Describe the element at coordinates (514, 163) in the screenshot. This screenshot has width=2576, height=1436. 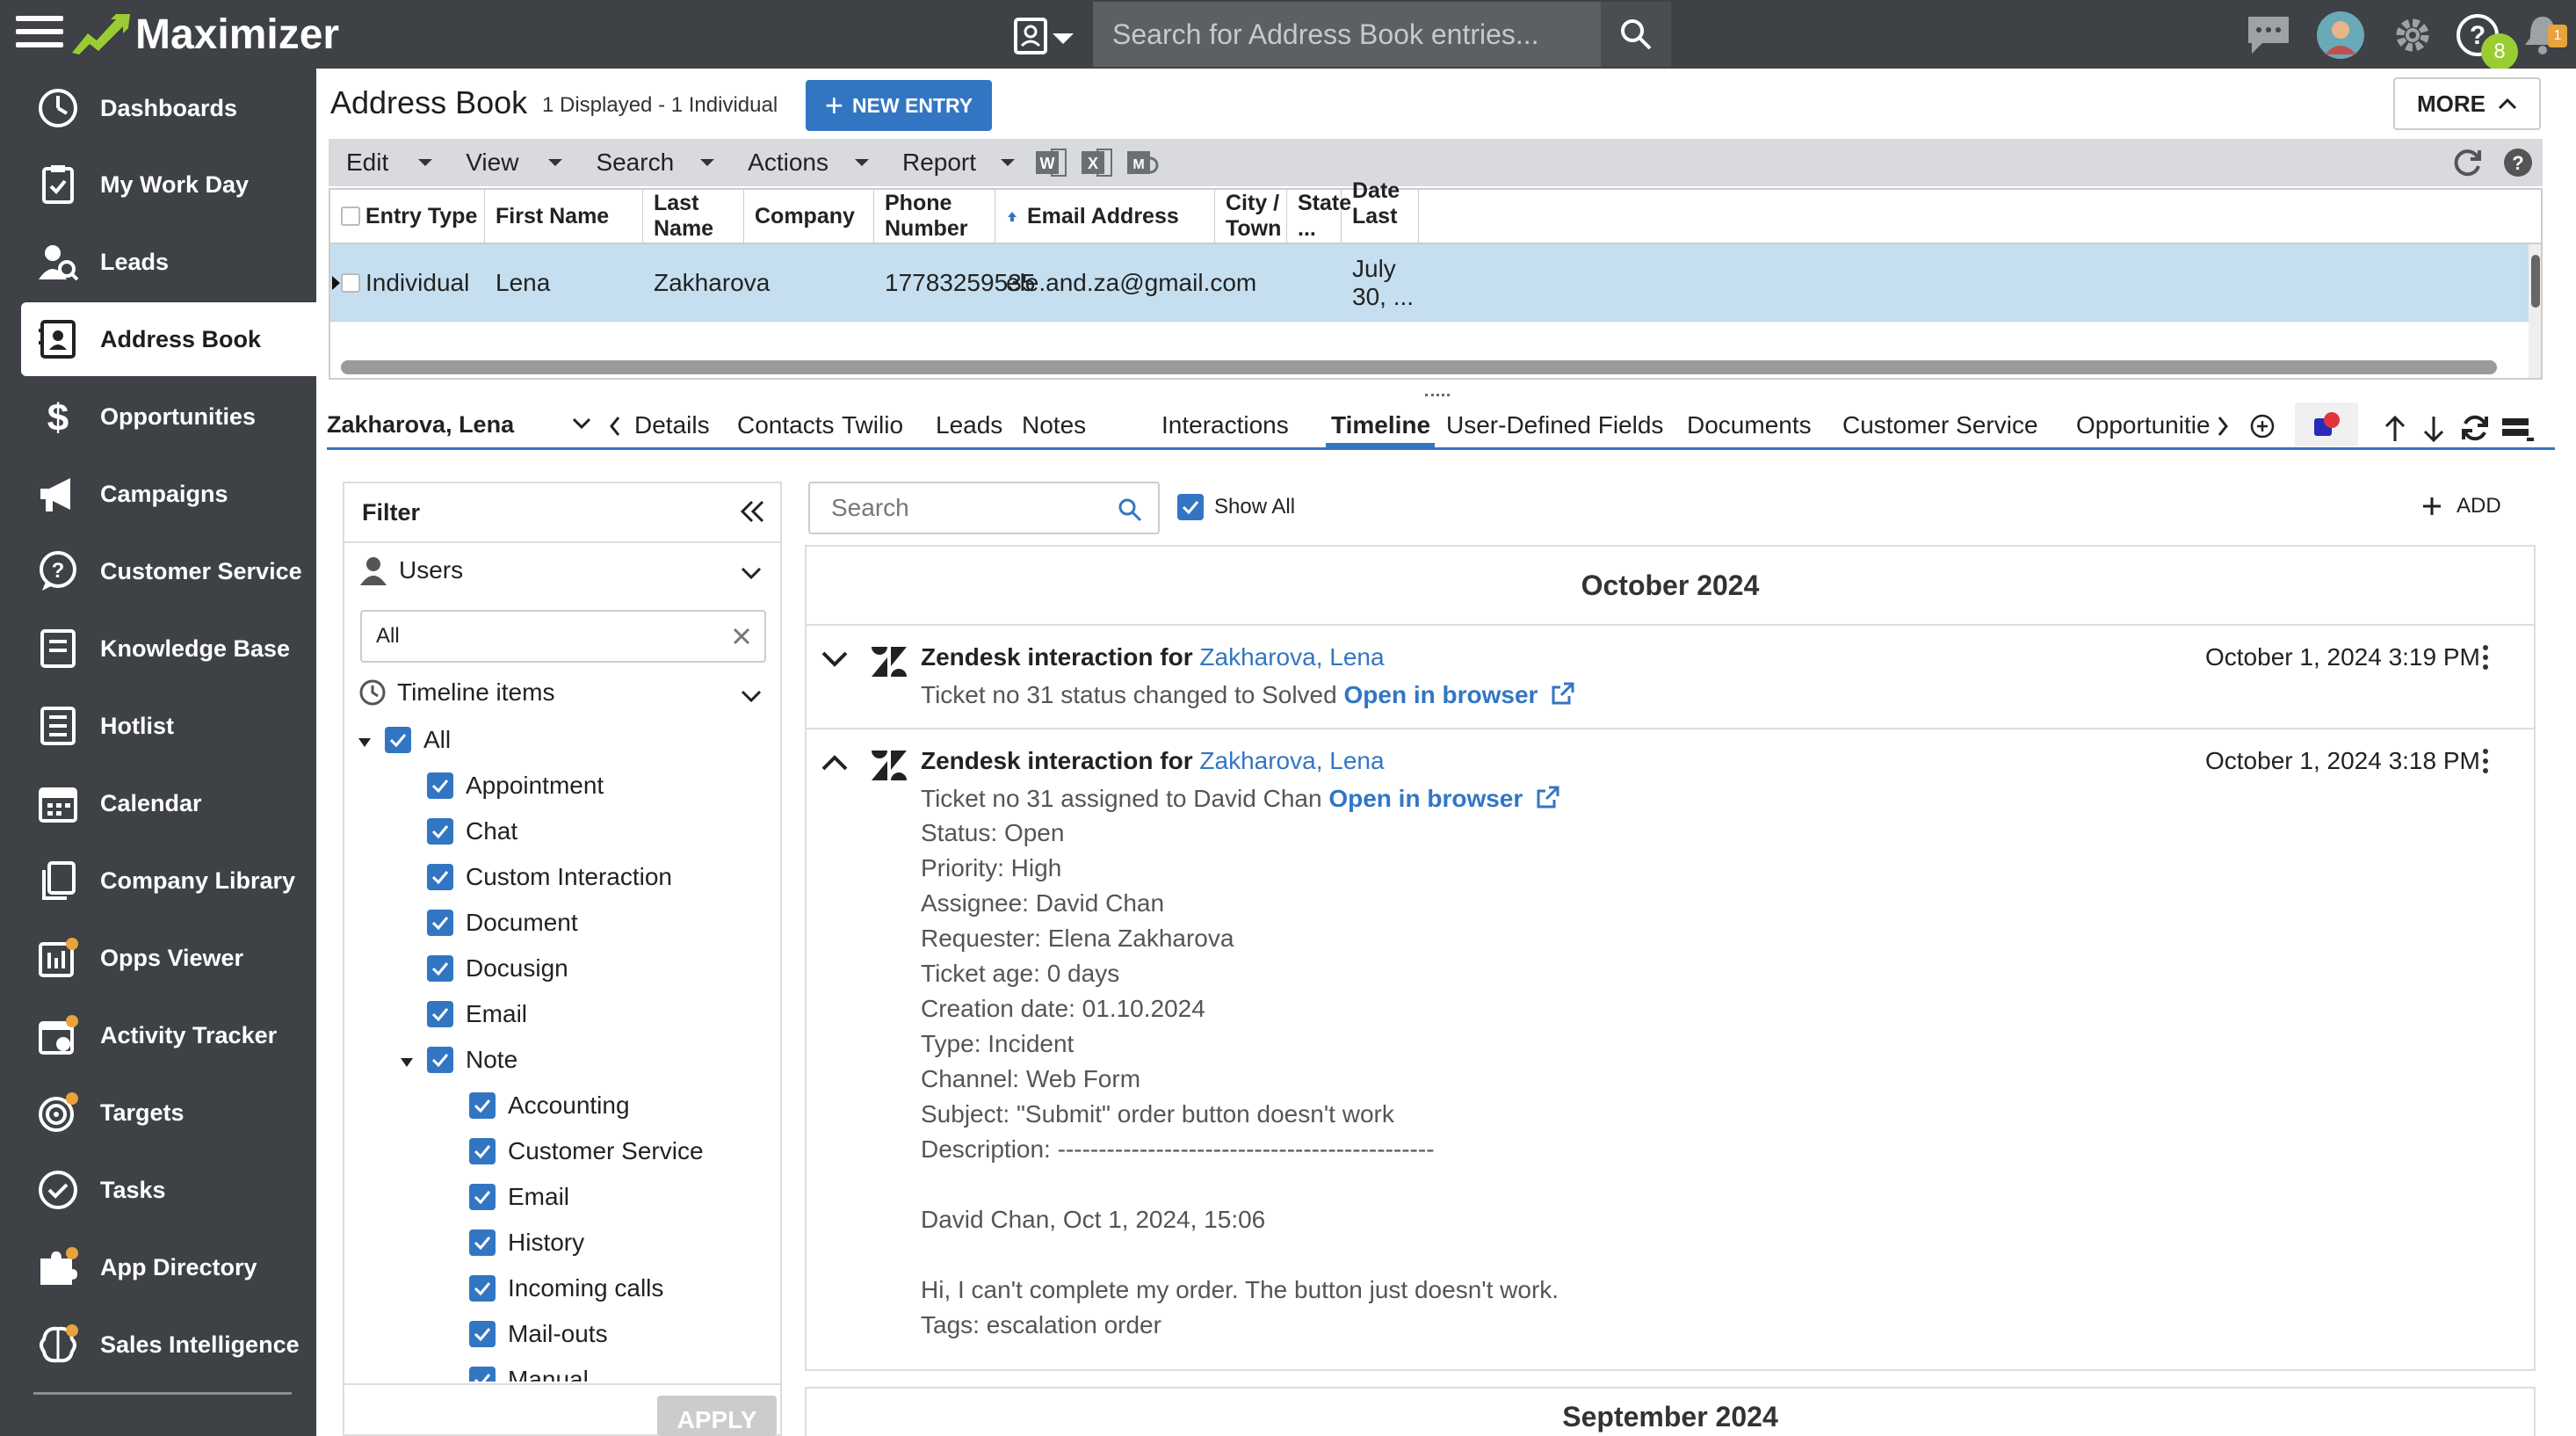
I see `menu-view: View` at that location.